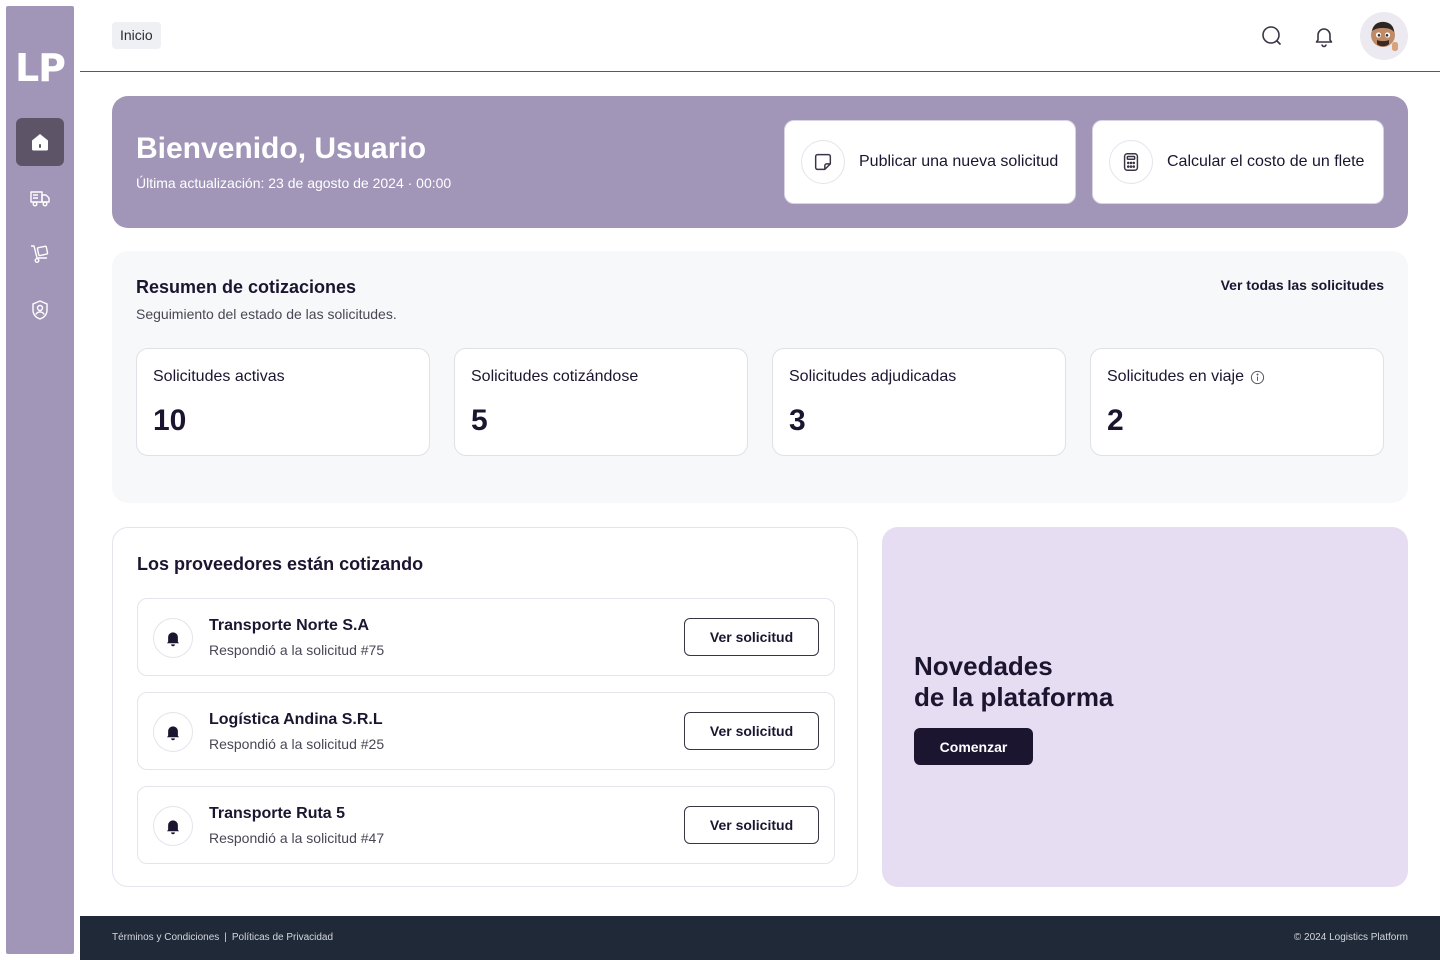  What do you see at coordinates (1145, 707) in the screenshot?
I see `platform-news-card: Novedades de la plataforma Comenzar` at bounding box center [1145, 707].